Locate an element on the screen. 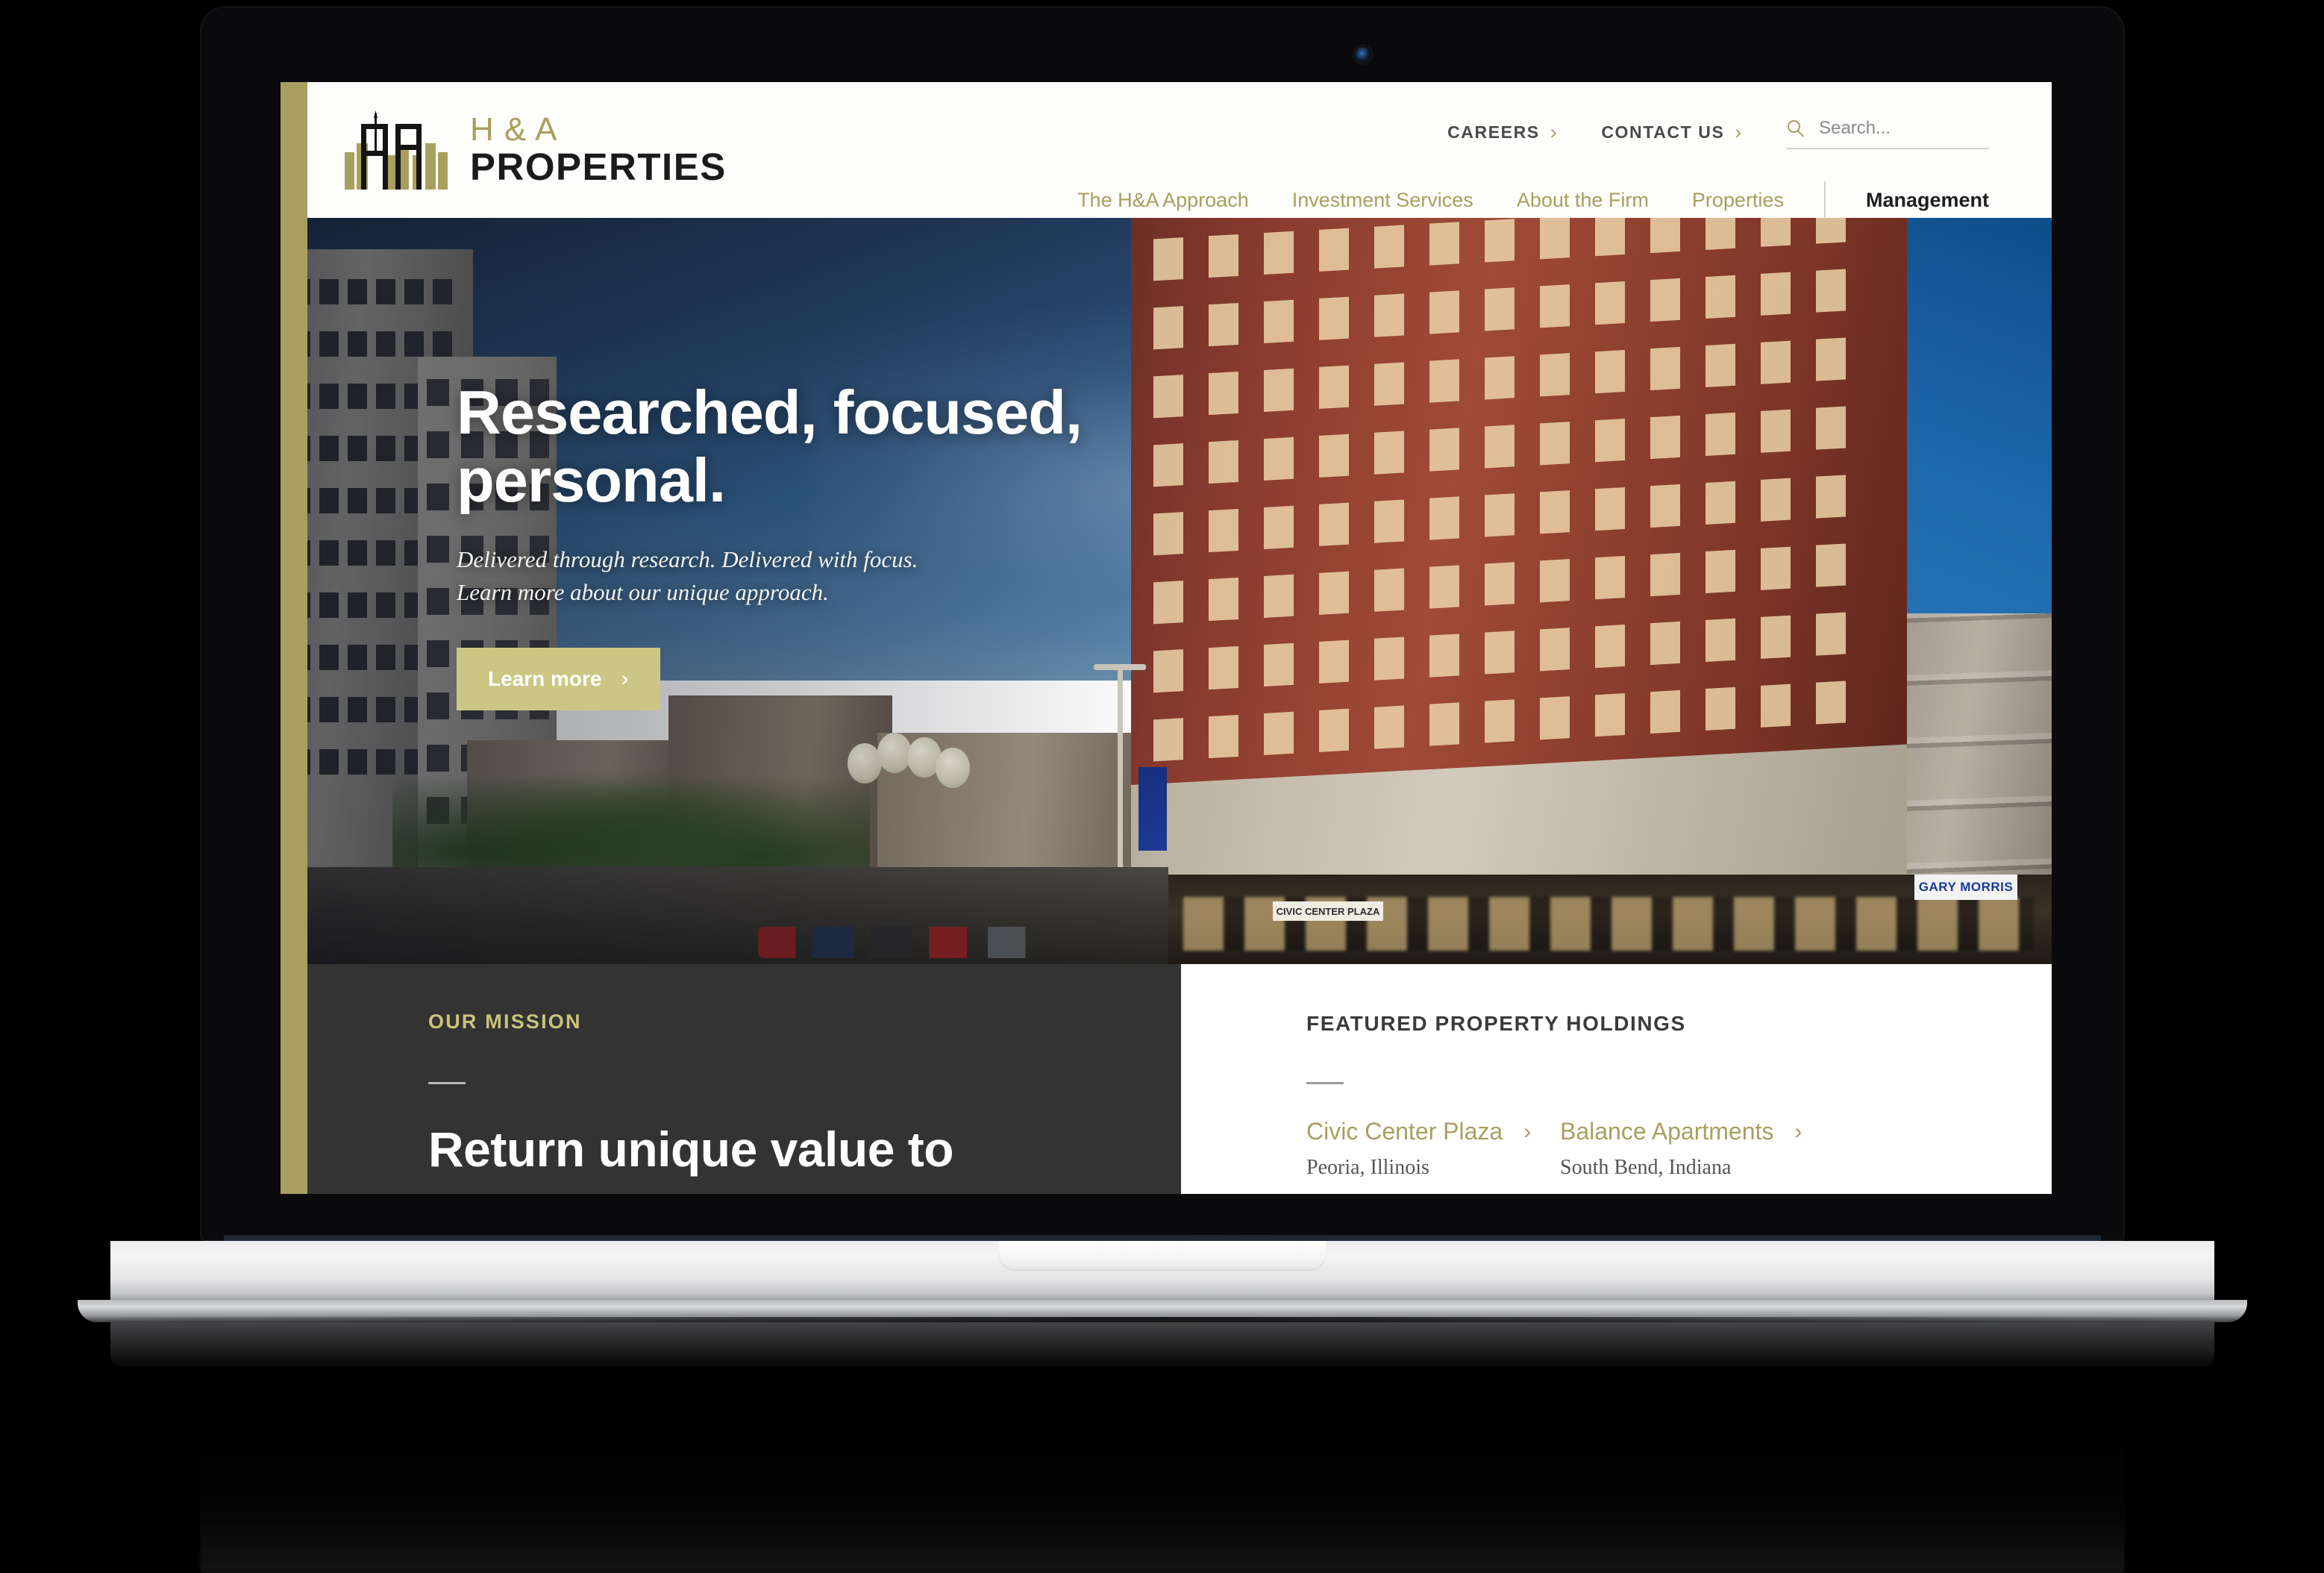 The image size is (2324, 1573). utility-link-careers-label: Careers is located at coordinates (1493, 132).